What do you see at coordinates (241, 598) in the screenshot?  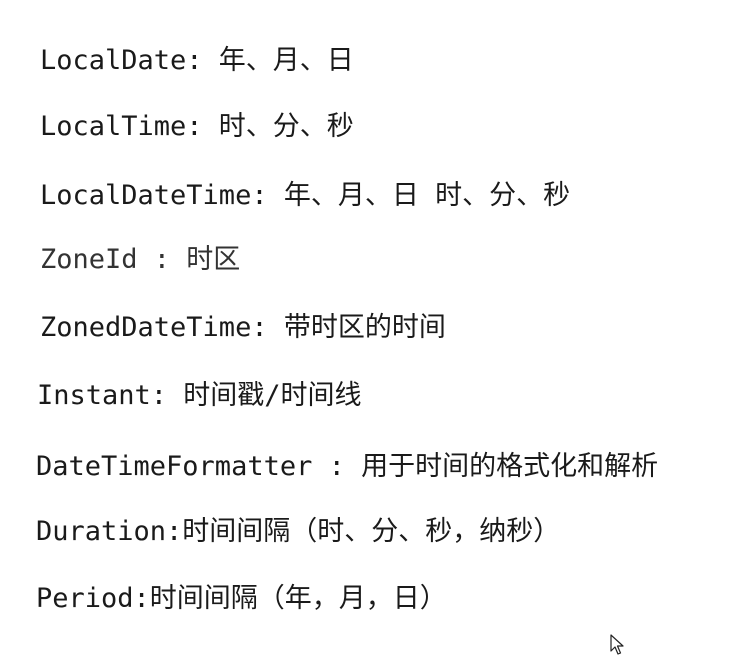 I see `text-line-period: Period:时间间隔（年，月，日）` at bounding box center [241, 598].